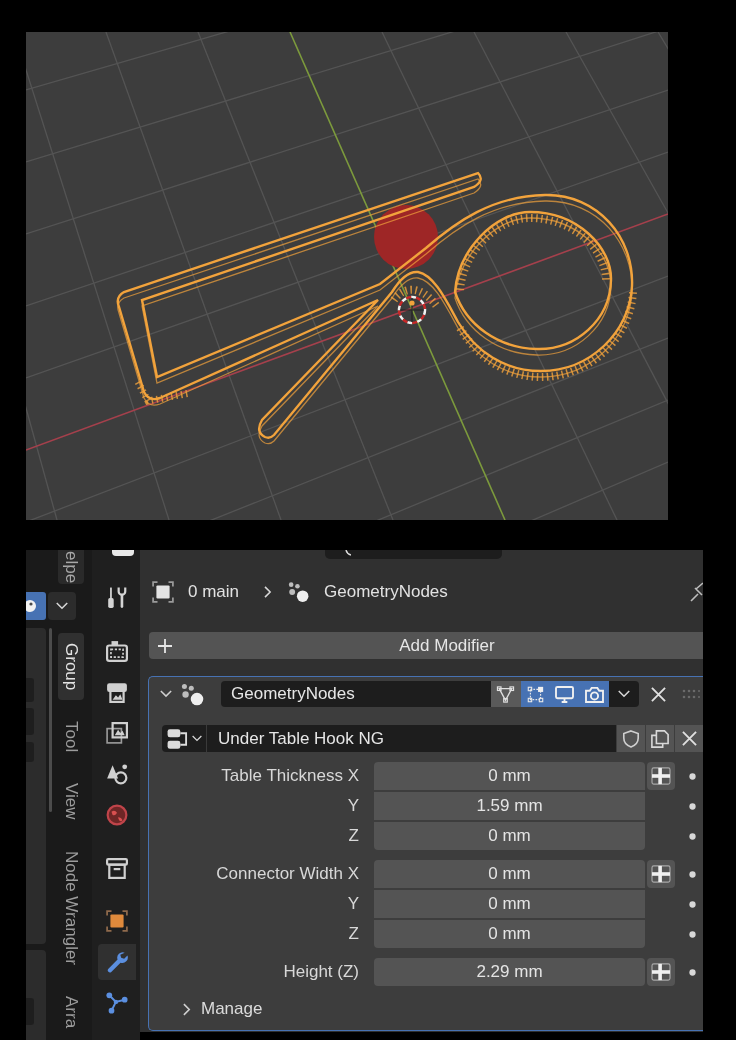 The image size is (736, 1040). What do you see at coordinates (320, 972) in the screenshot?
I see `field-label: Height (Z)` at bounding box center [320, 972].